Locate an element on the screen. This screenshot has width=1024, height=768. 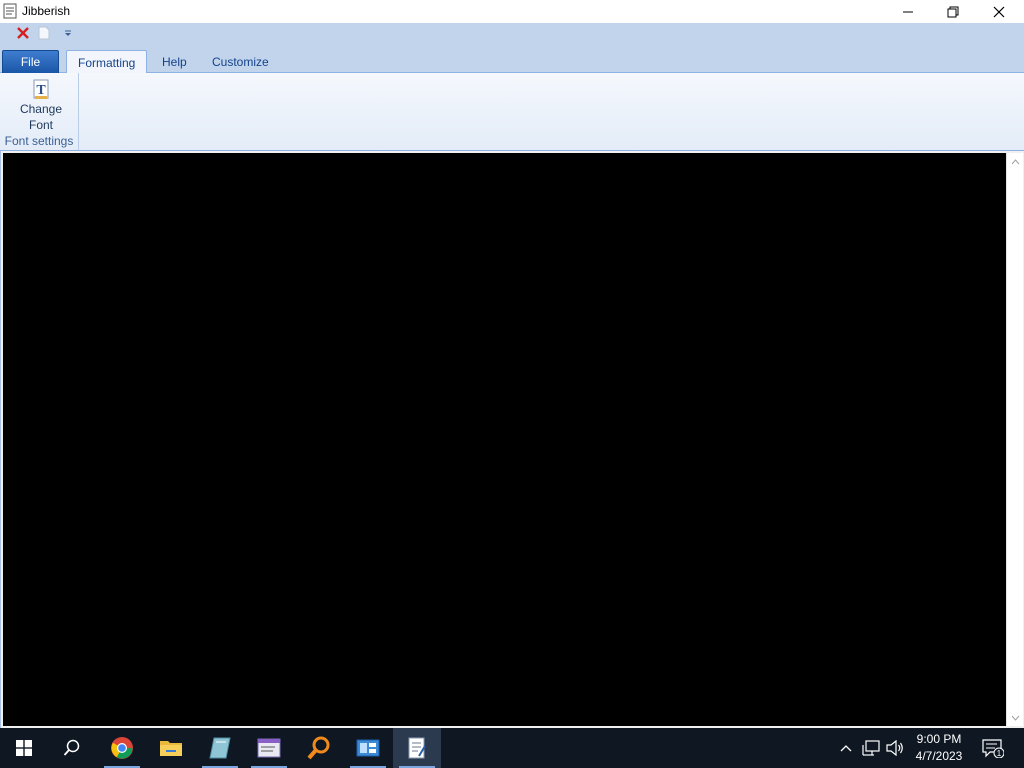
font-icon: T is located at coordinates (41, 89).